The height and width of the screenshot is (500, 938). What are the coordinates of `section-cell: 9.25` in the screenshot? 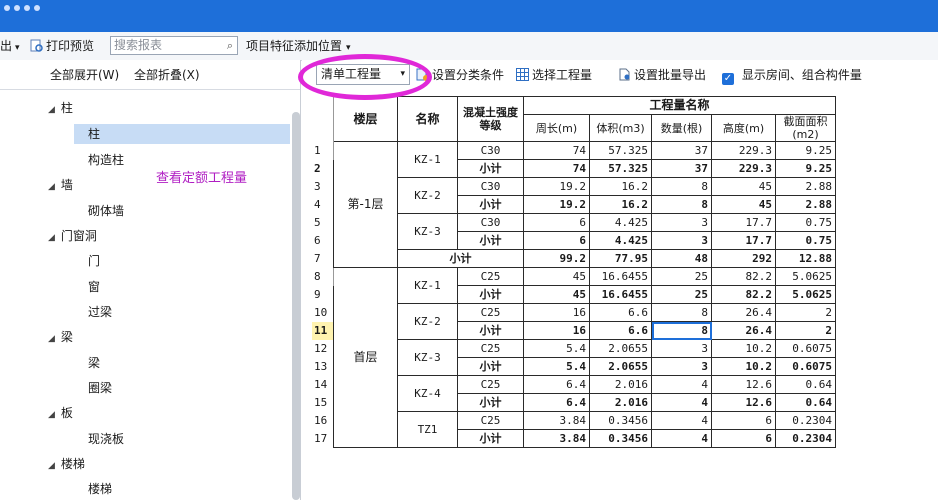 It's located at (805, 168).